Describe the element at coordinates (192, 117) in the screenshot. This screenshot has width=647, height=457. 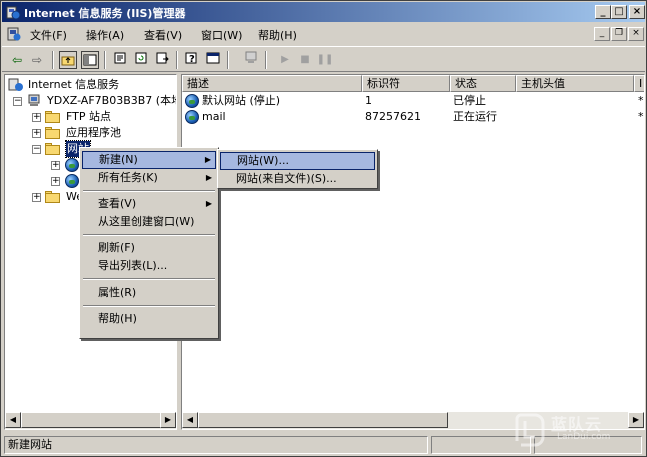
I see `website-running-icon` at that location.